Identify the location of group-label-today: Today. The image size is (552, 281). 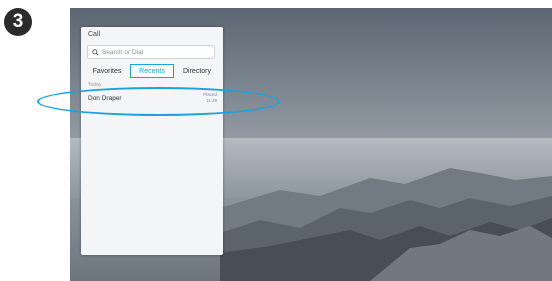
(95, 85).